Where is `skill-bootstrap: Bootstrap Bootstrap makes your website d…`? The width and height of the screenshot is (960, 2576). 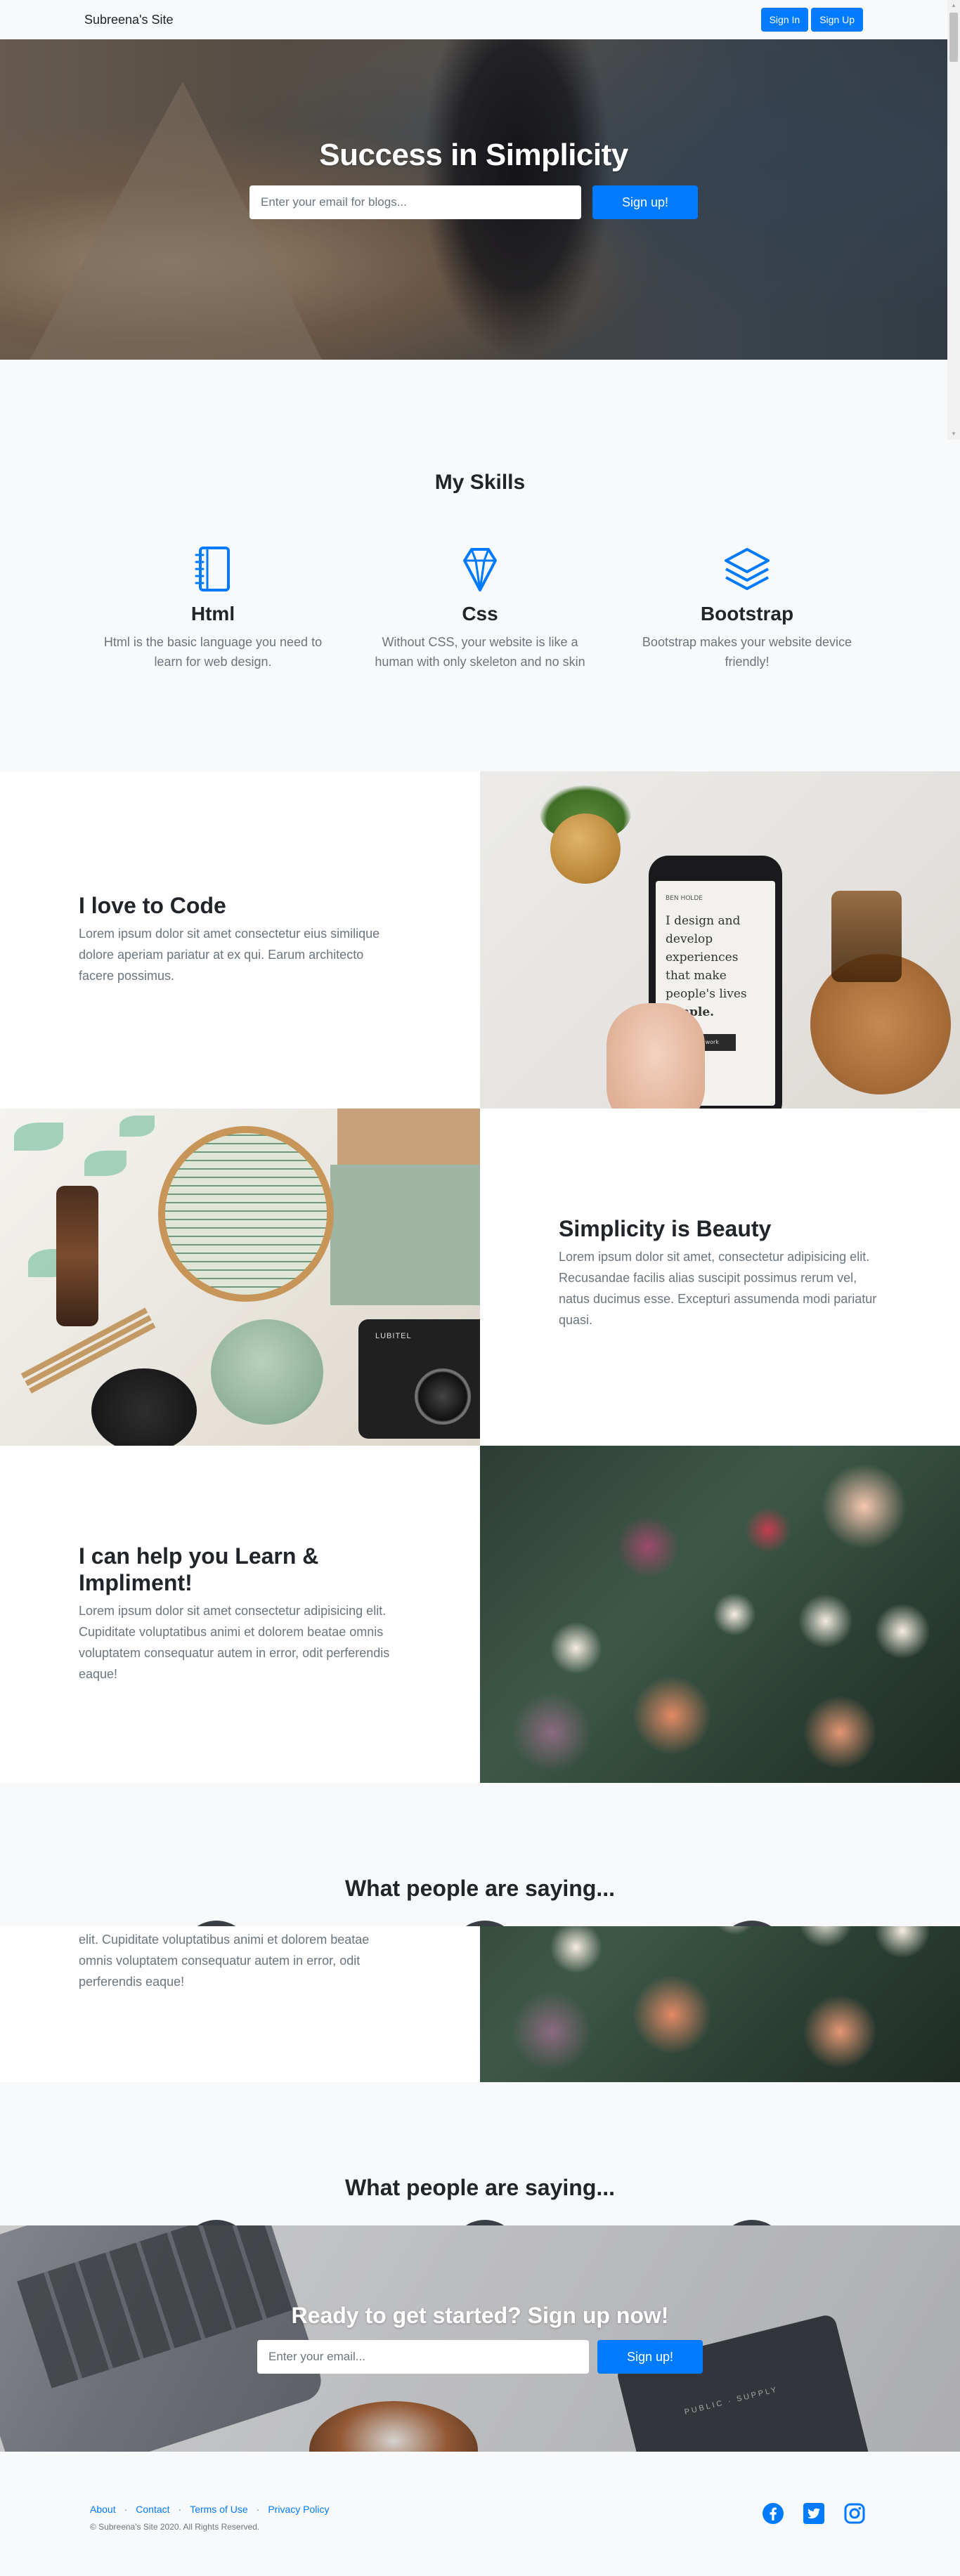
skill-bootstrap: Bootstrap Bootstrap makes your website d… is located at coordinates (747, 608).